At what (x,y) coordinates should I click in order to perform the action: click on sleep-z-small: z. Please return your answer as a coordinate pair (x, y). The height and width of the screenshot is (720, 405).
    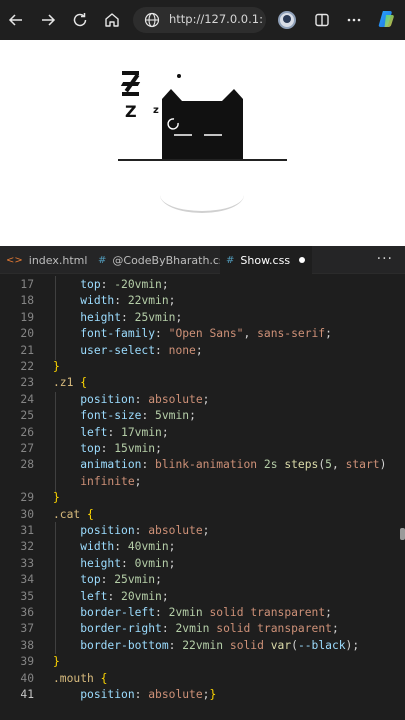
    Looking at the image, I should click on (156, 110).